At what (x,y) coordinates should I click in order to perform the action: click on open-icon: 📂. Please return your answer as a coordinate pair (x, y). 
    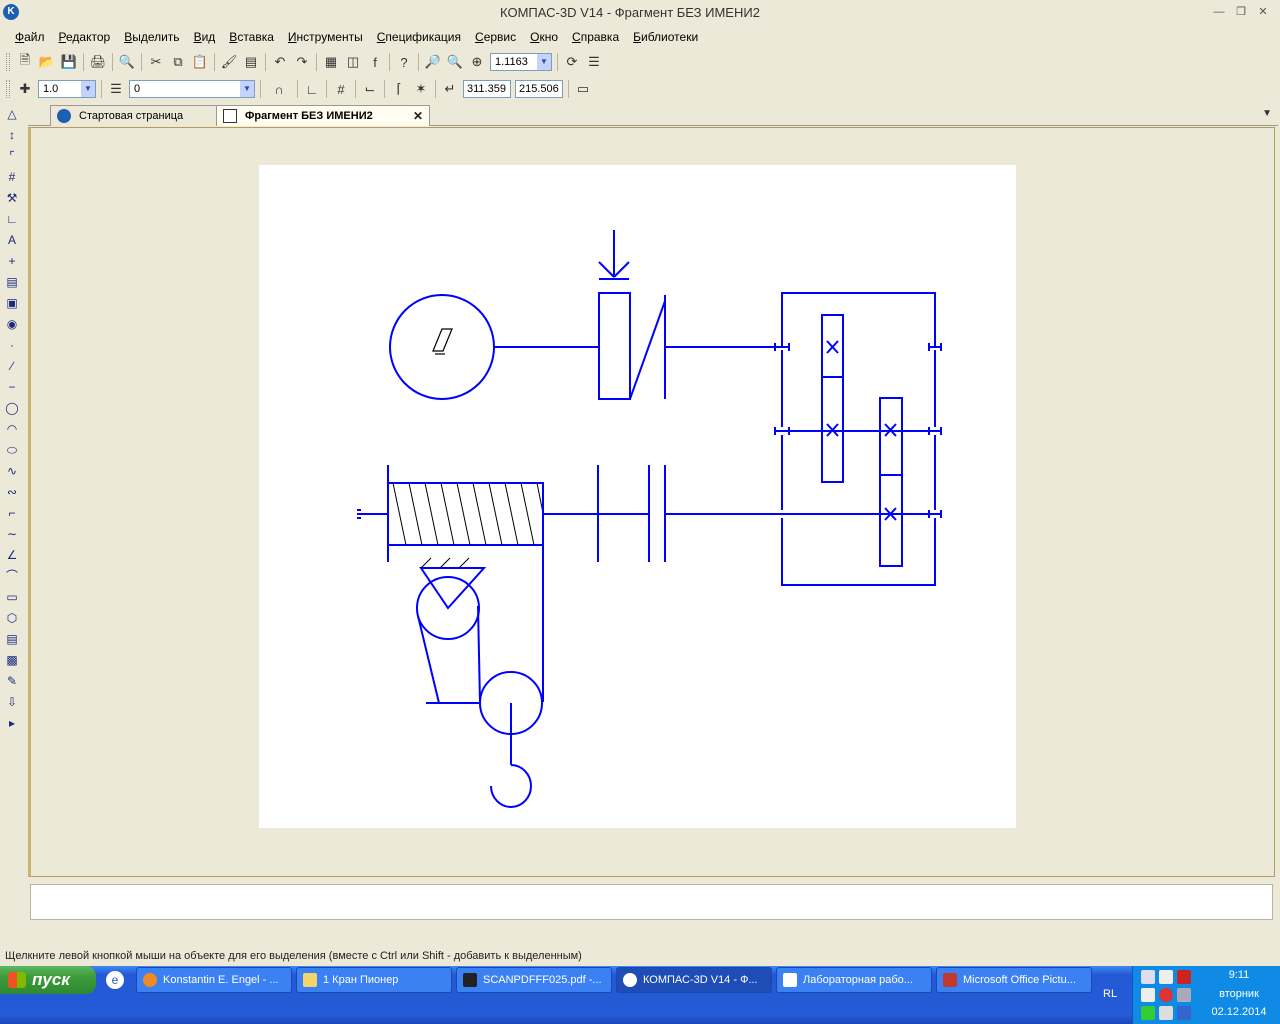
    Looking at the image, I should click on (47, 62).